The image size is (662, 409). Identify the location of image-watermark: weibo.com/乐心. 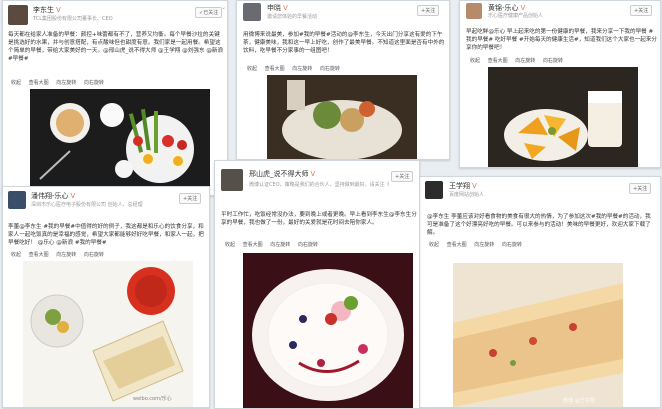
(152, 399).